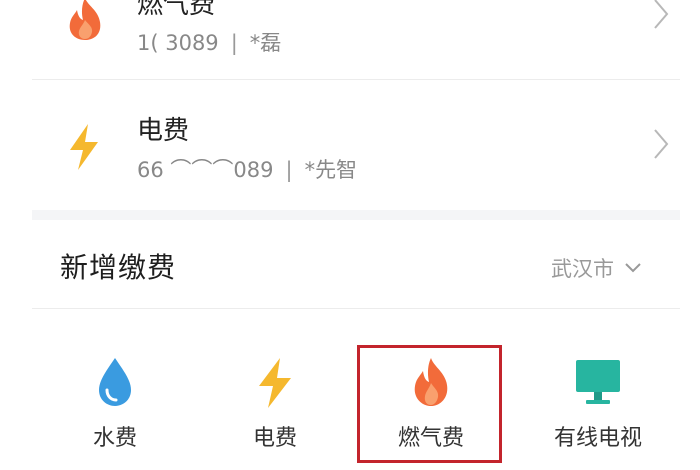 The image size is (700, 470). What do you see at coordinates (633, 268) in the screenshot?
I see `chevron-down-icon` at bounding box center [633, 268].